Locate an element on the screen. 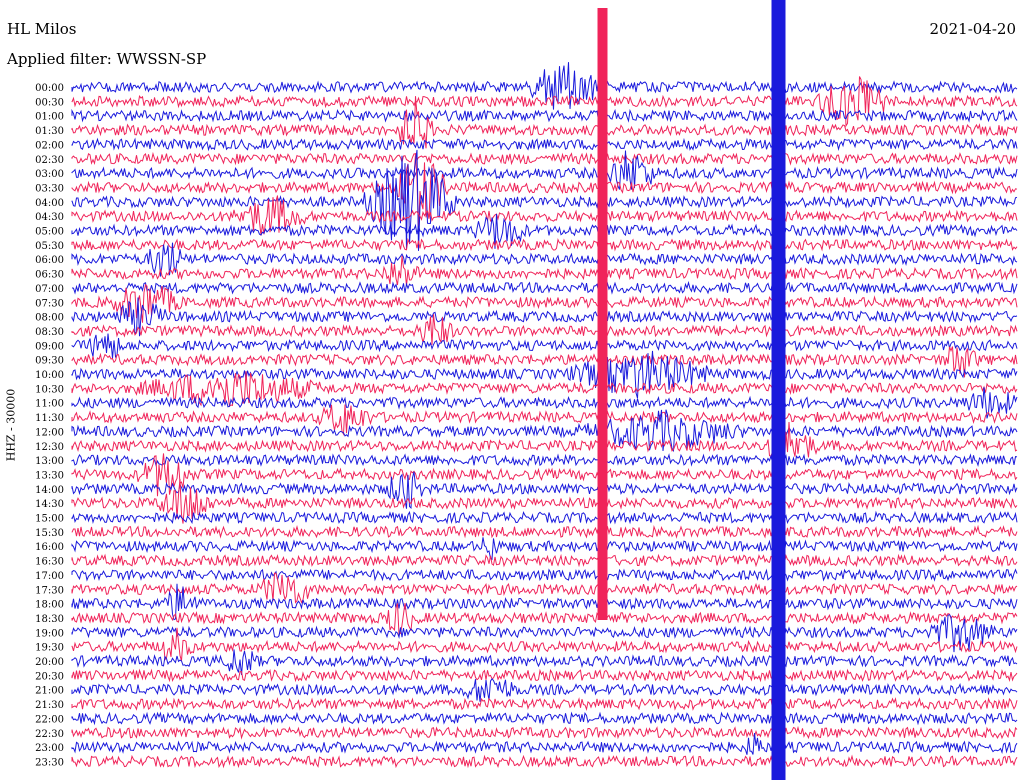 This screenshot has width=1024, height=780. row-time-label: 19:00 is located at coordinates (49, 633).